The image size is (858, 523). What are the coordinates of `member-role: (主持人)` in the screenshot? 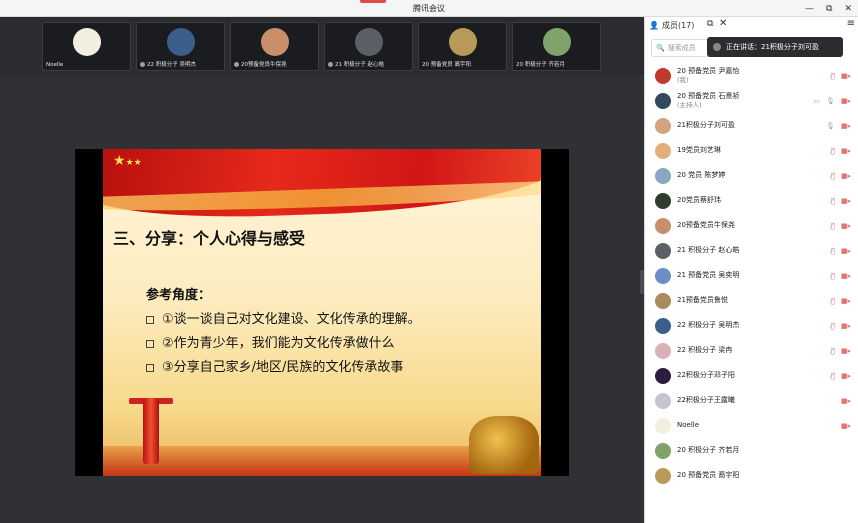 It's located at (689, 104).